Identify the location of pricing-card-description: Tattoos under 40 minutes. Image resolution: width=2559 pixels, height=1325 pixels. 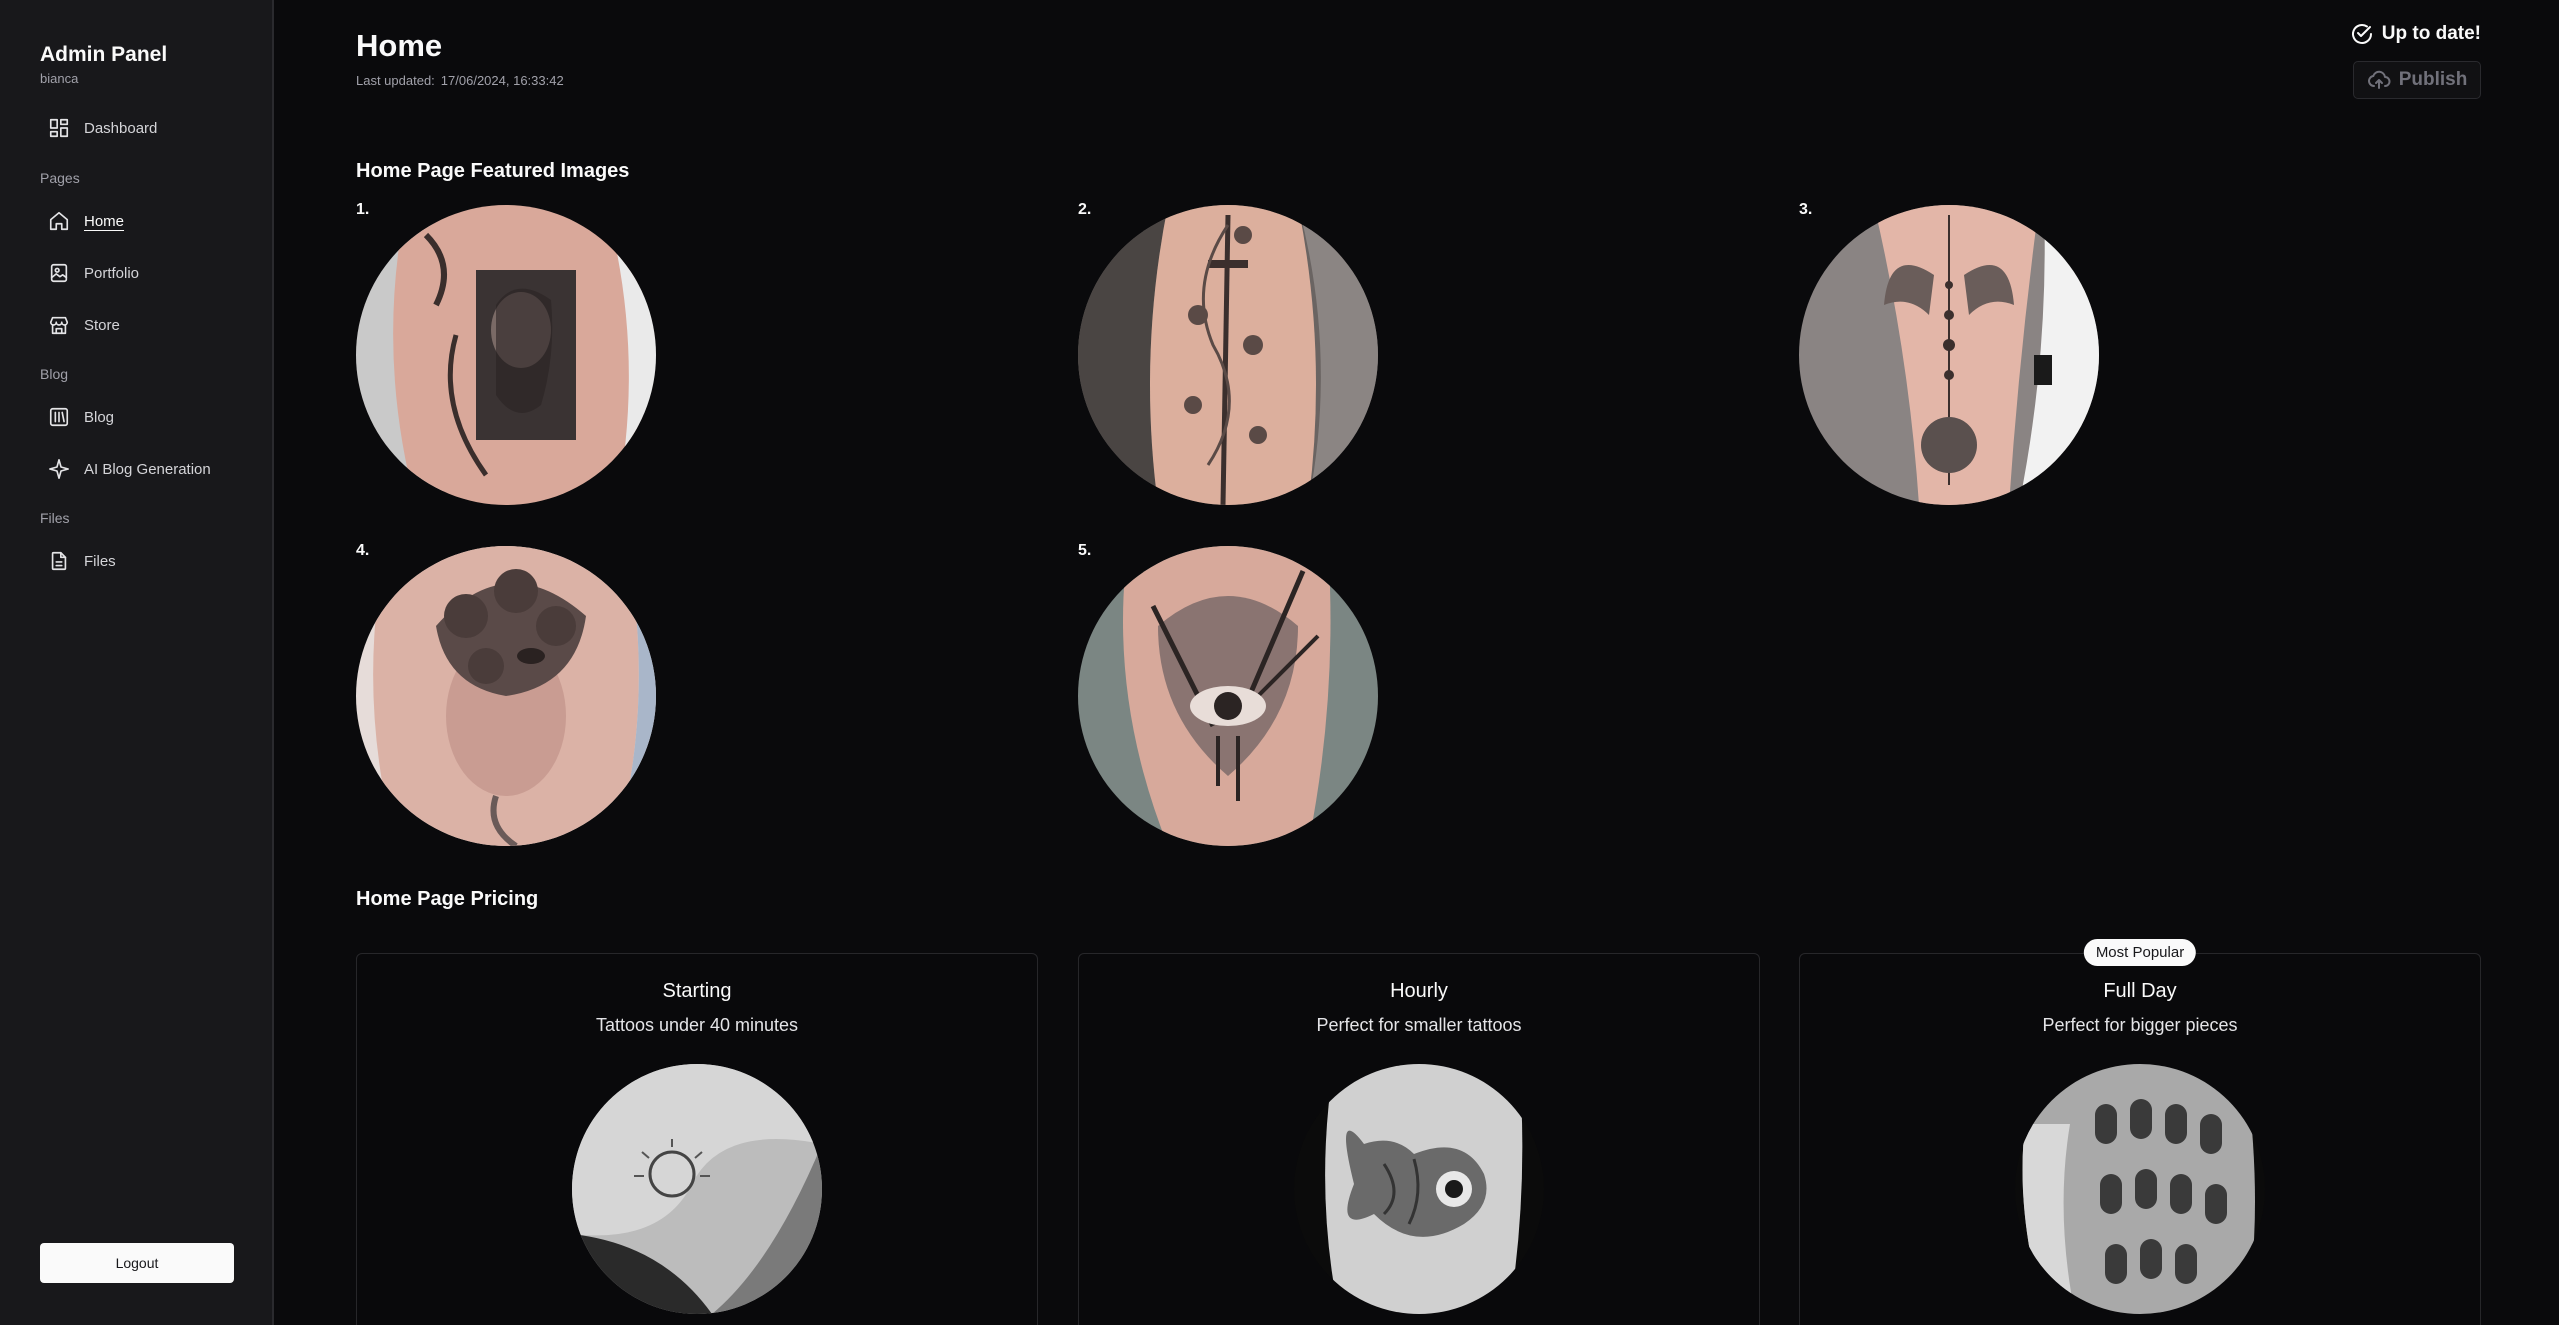
(697, 1025).